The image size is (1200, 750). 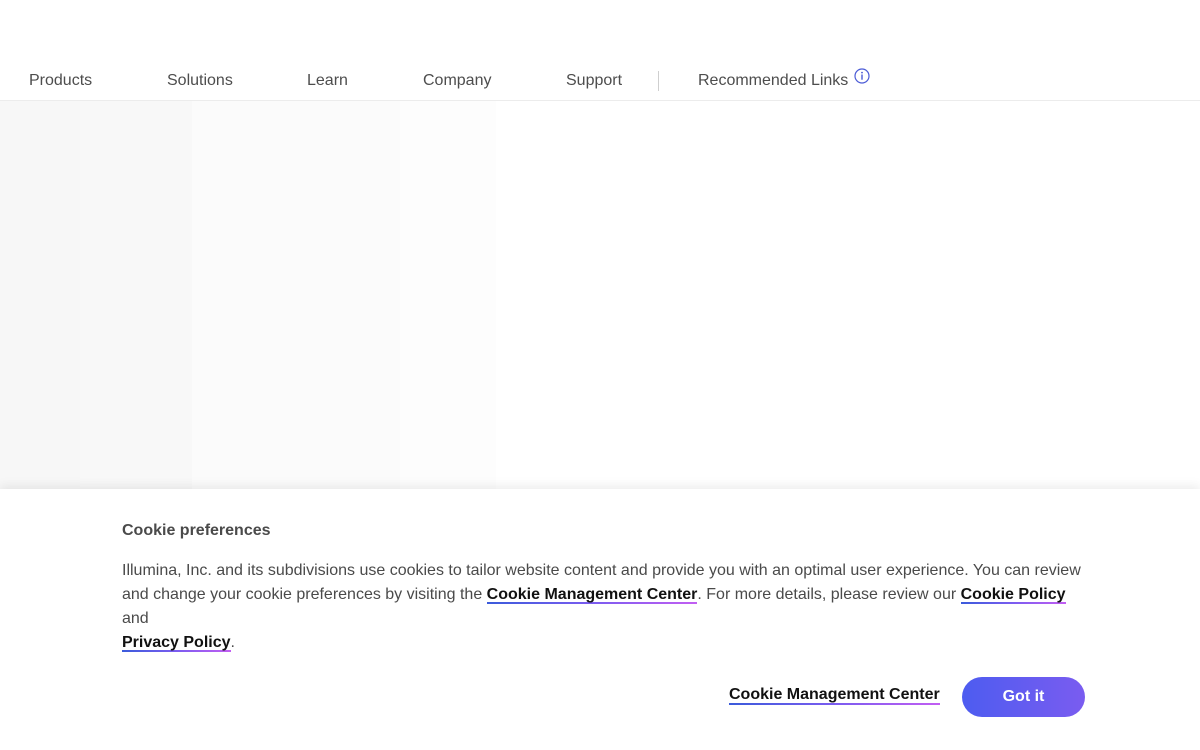 I want to click on nav-item-learn: Learn, so click(x=327, y=80).